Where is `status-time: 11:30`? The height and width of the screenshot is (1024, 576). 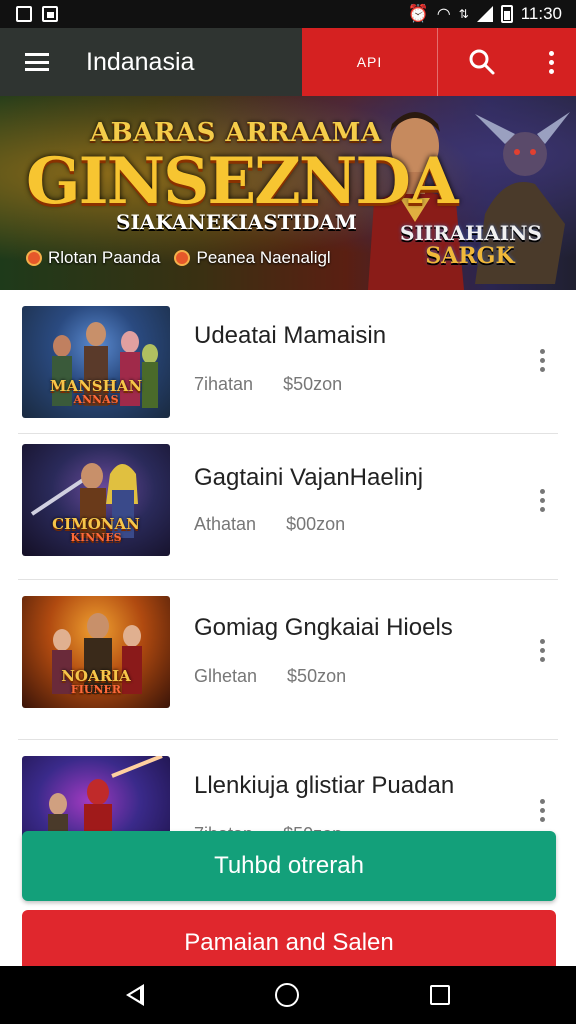 status-time: 11:30 is located at coordinates (541, 13).